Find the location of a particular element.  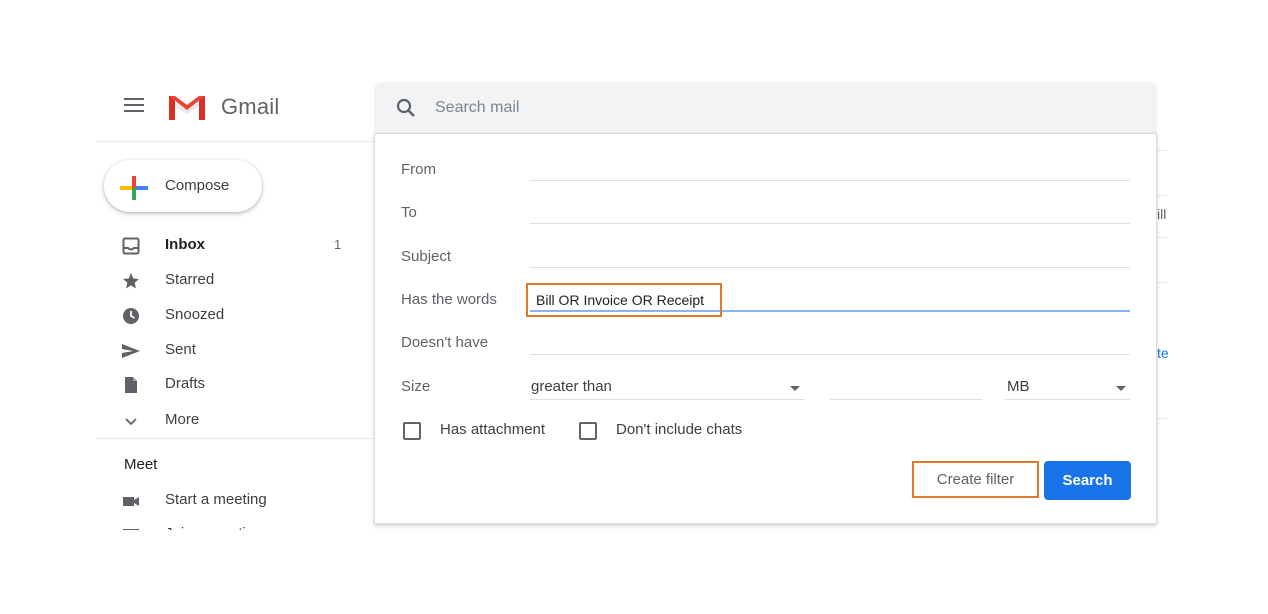

size-comparator-select: greater than is located at coordinates (667, 388).